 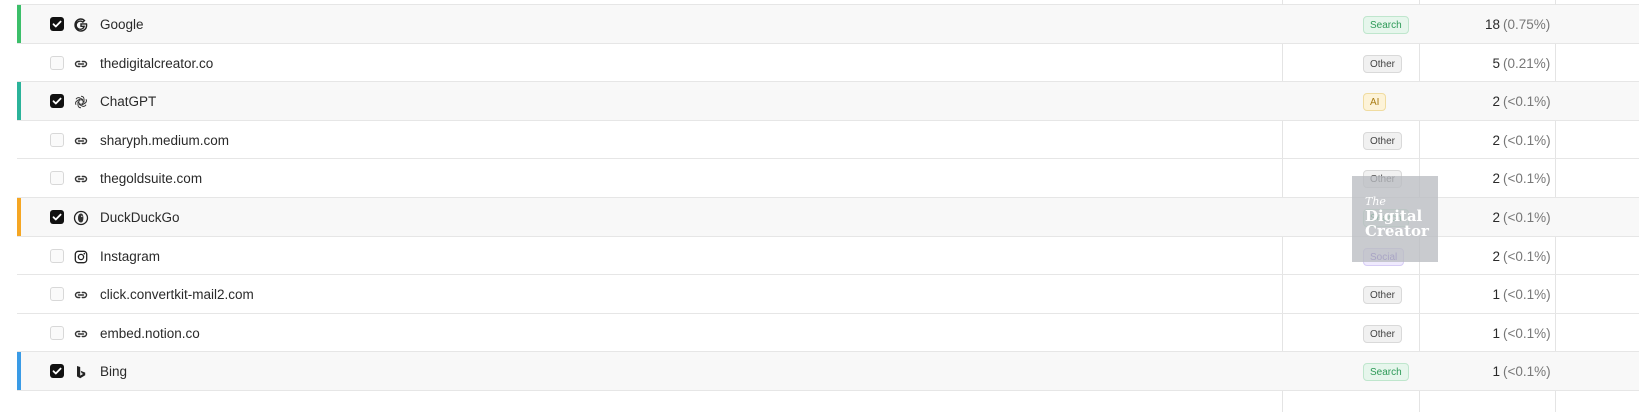 What do you see at coordinates (140, 217) in the screenshot?
I see `source-name: DuckDuckGo` at bounding box center [140, 217].